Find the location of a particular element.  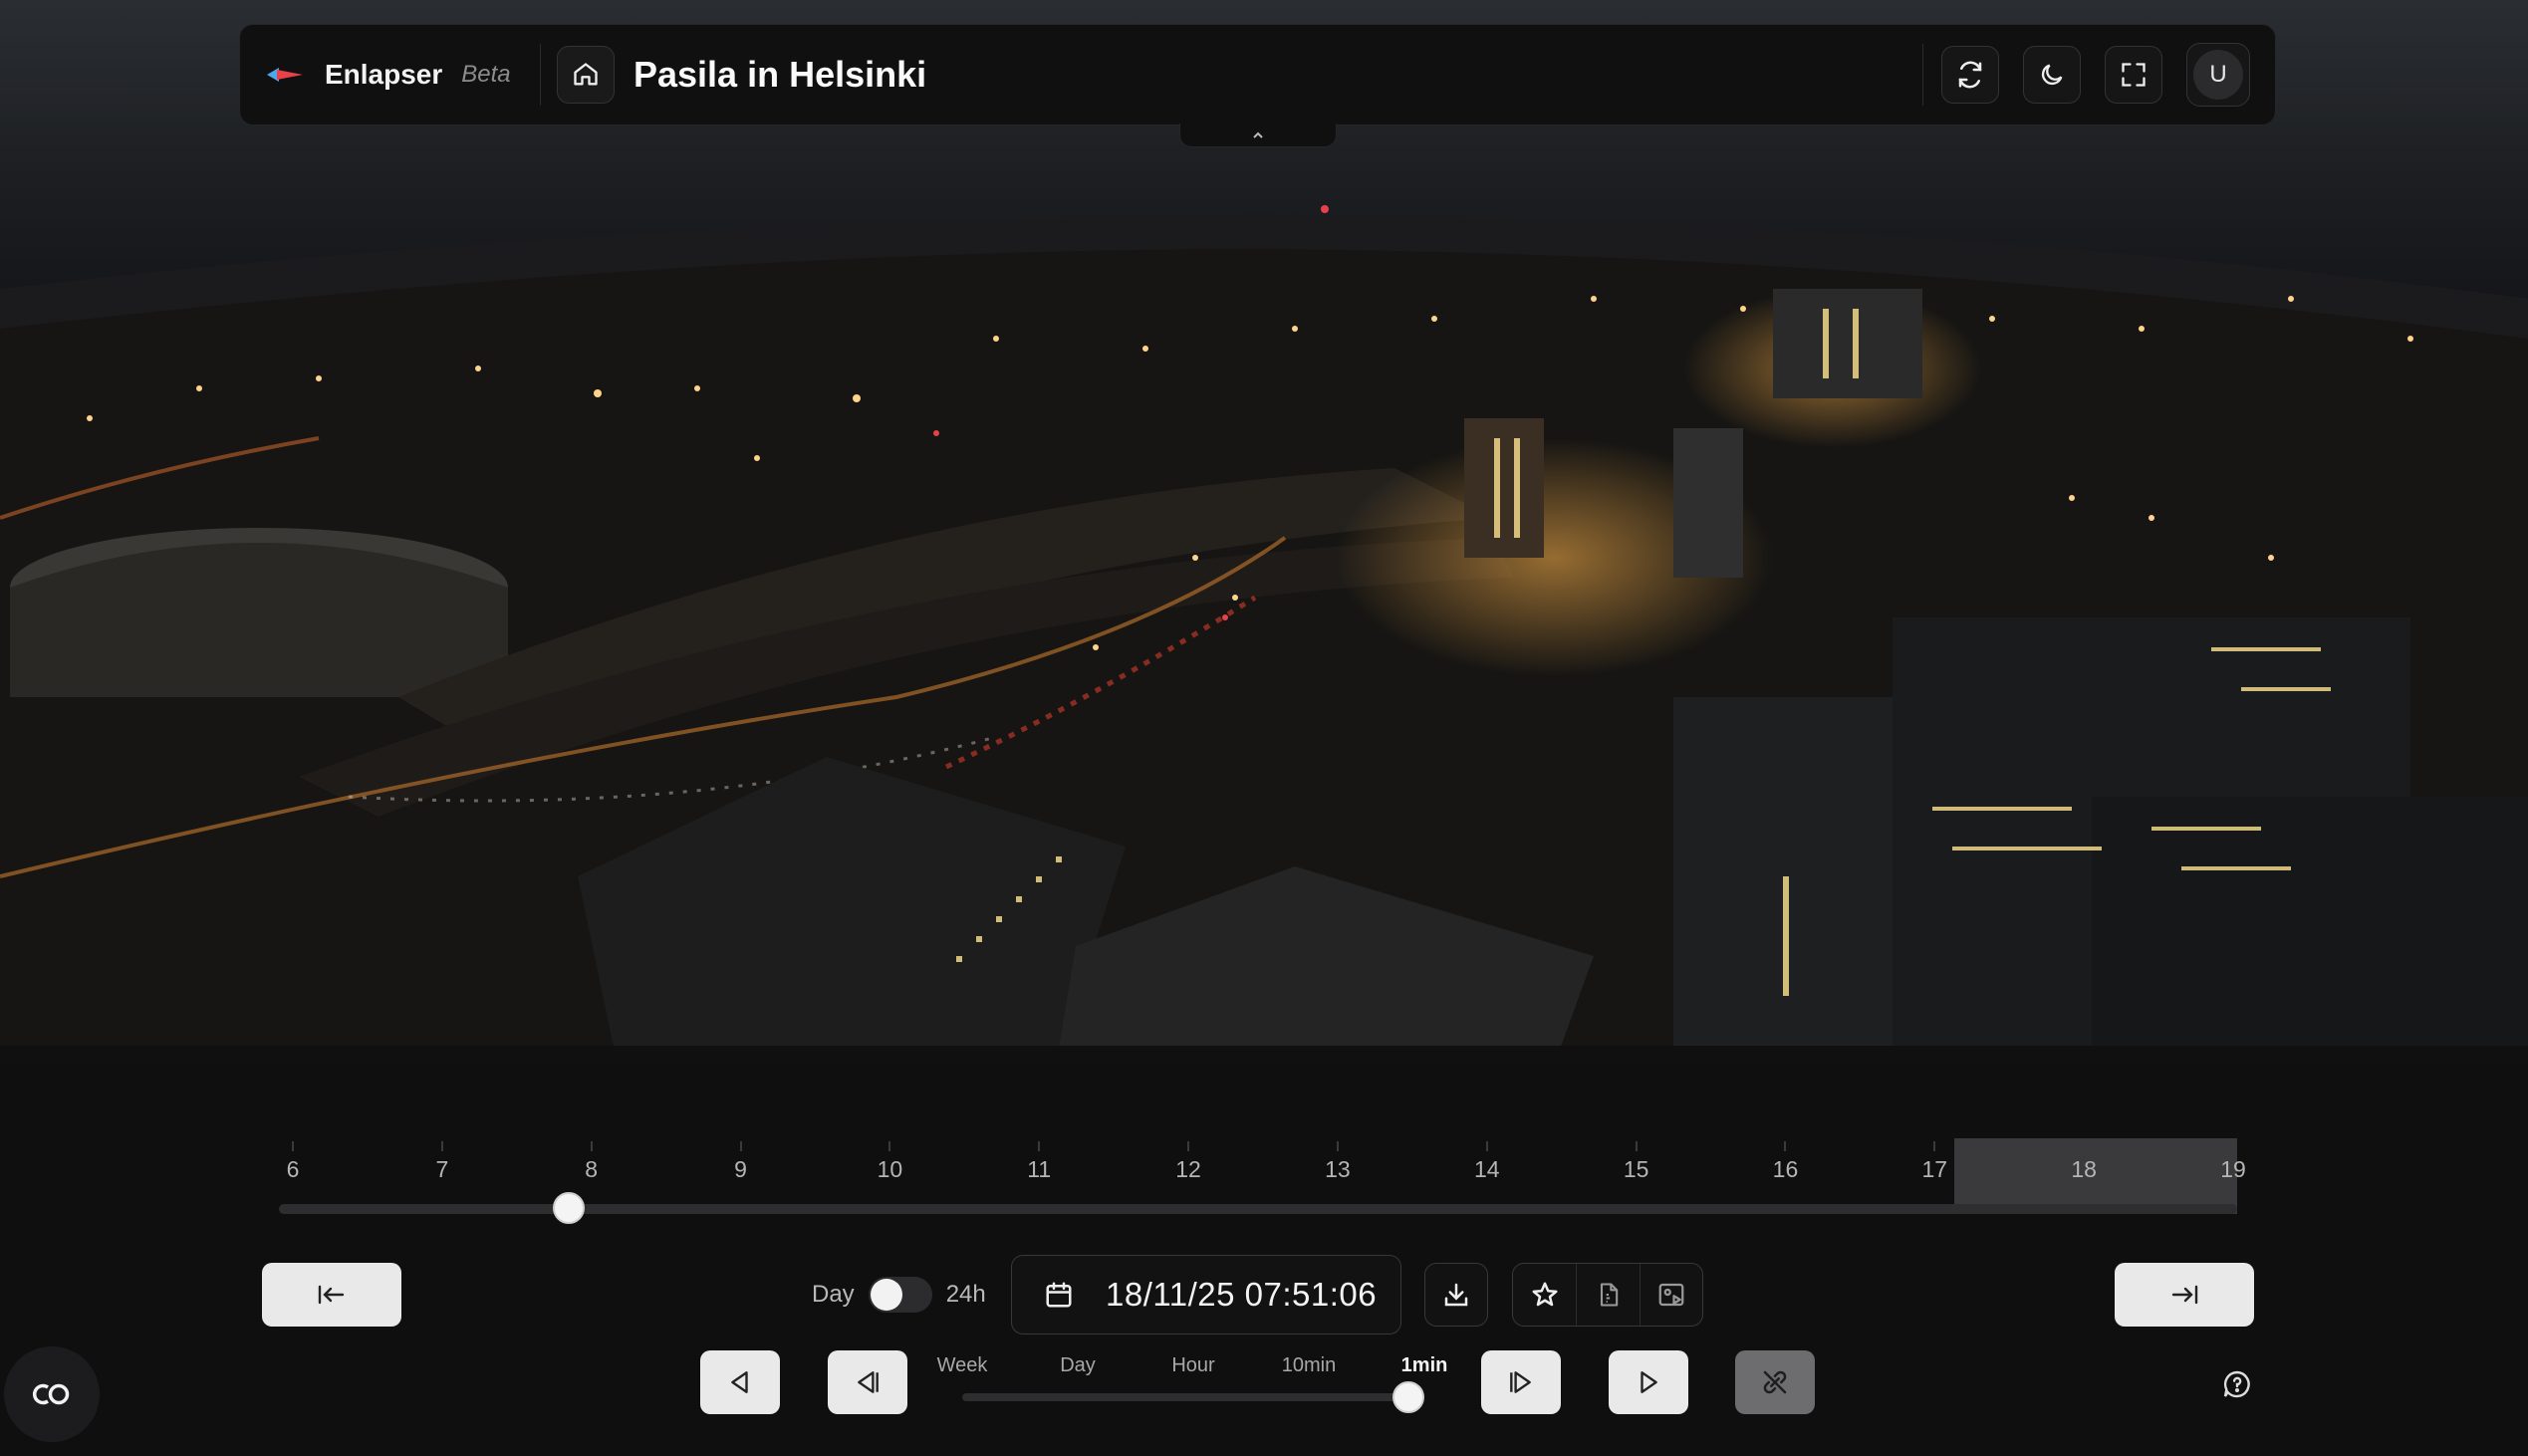

timeline-hour-label: 13 is located at coordinates (1338, 1169).